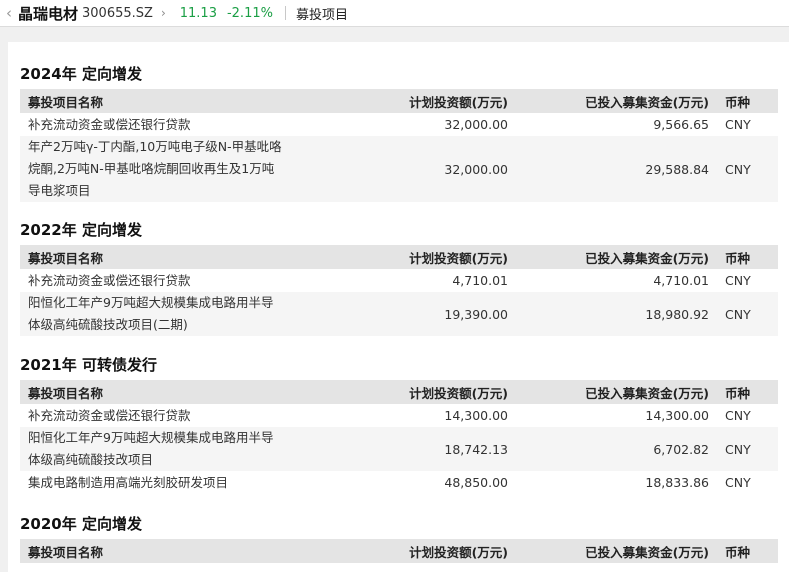  What do you see at coordinates (198, 13) in the screenshot?
I see `stock-price: 11.13` at bounding box center [198, 13].